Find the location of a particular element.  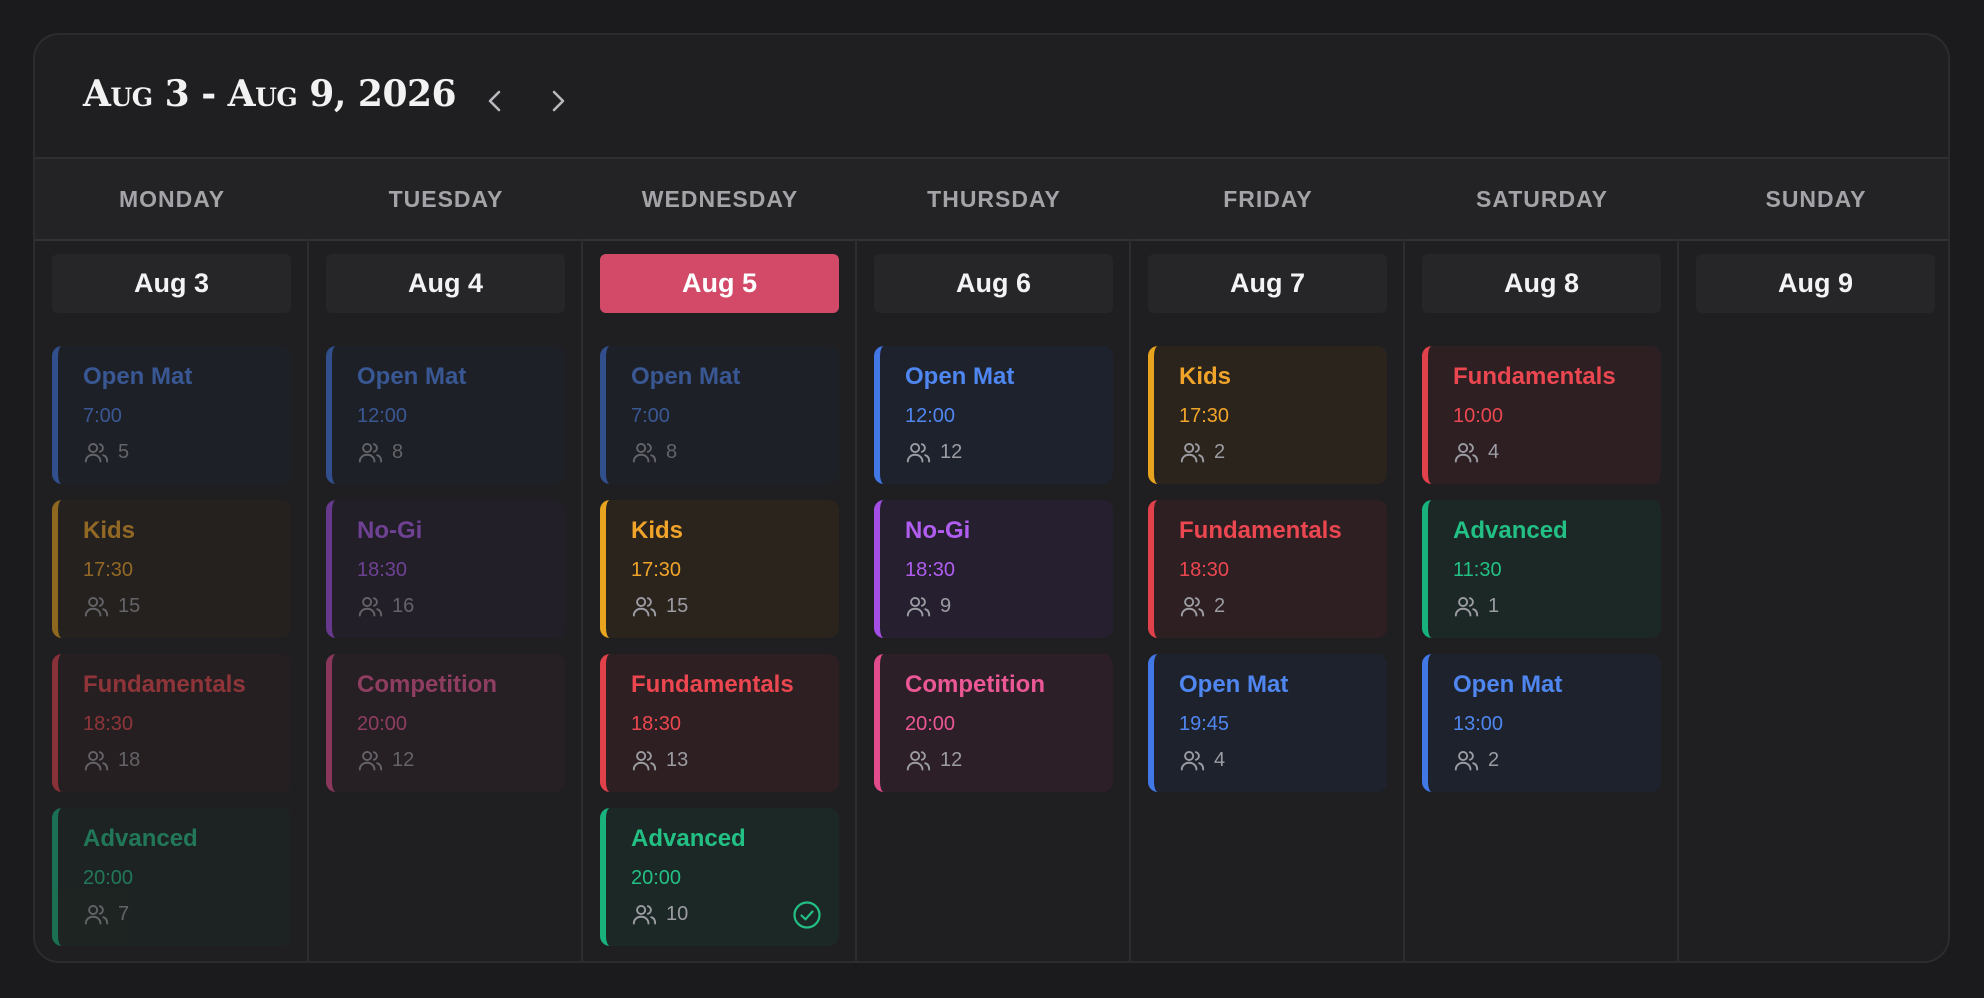

previous-week-button is located at coordinates (495, 101).